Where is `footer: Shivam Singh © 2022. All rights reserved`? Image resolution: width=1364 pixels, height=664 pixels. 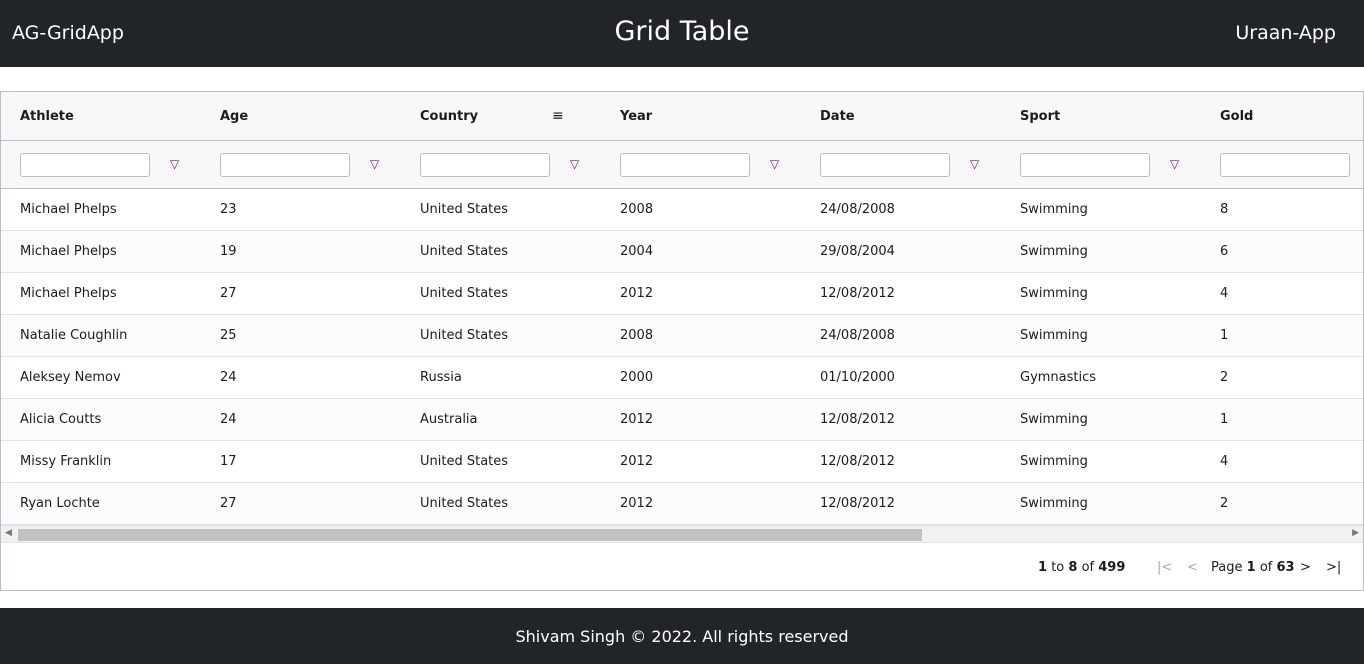
footer: Shivam Singh © 2022. All rights reserved is located at coordinates (682, 636).